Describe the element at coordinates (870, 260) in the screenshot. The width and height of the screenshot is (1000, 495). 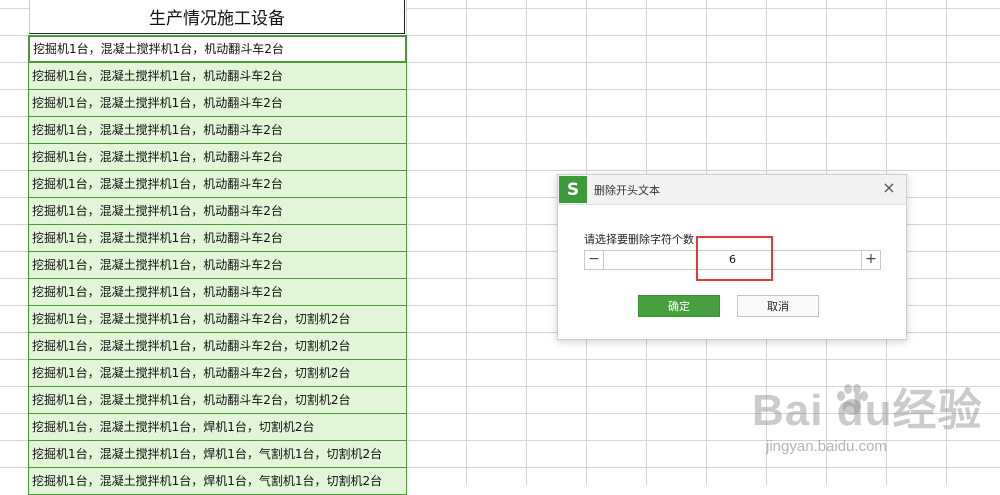
I see `increment-button: +` at that location.